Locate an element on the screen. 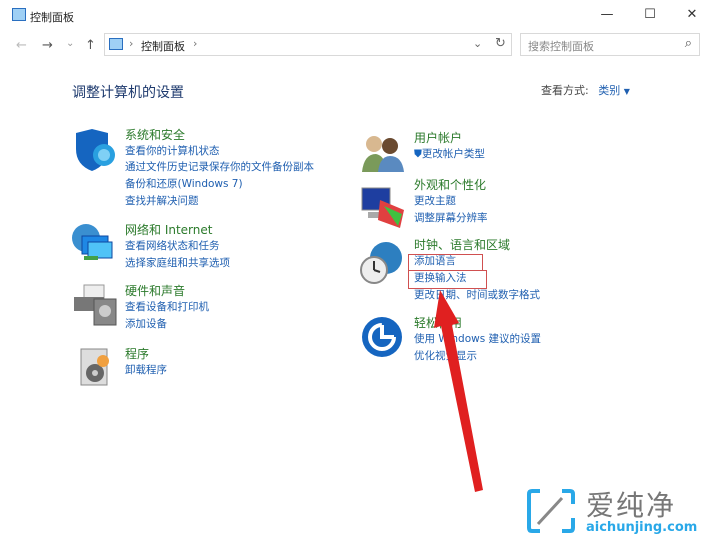  link: 选择家庭组和共享选项 is located at coordinates (177, 263).